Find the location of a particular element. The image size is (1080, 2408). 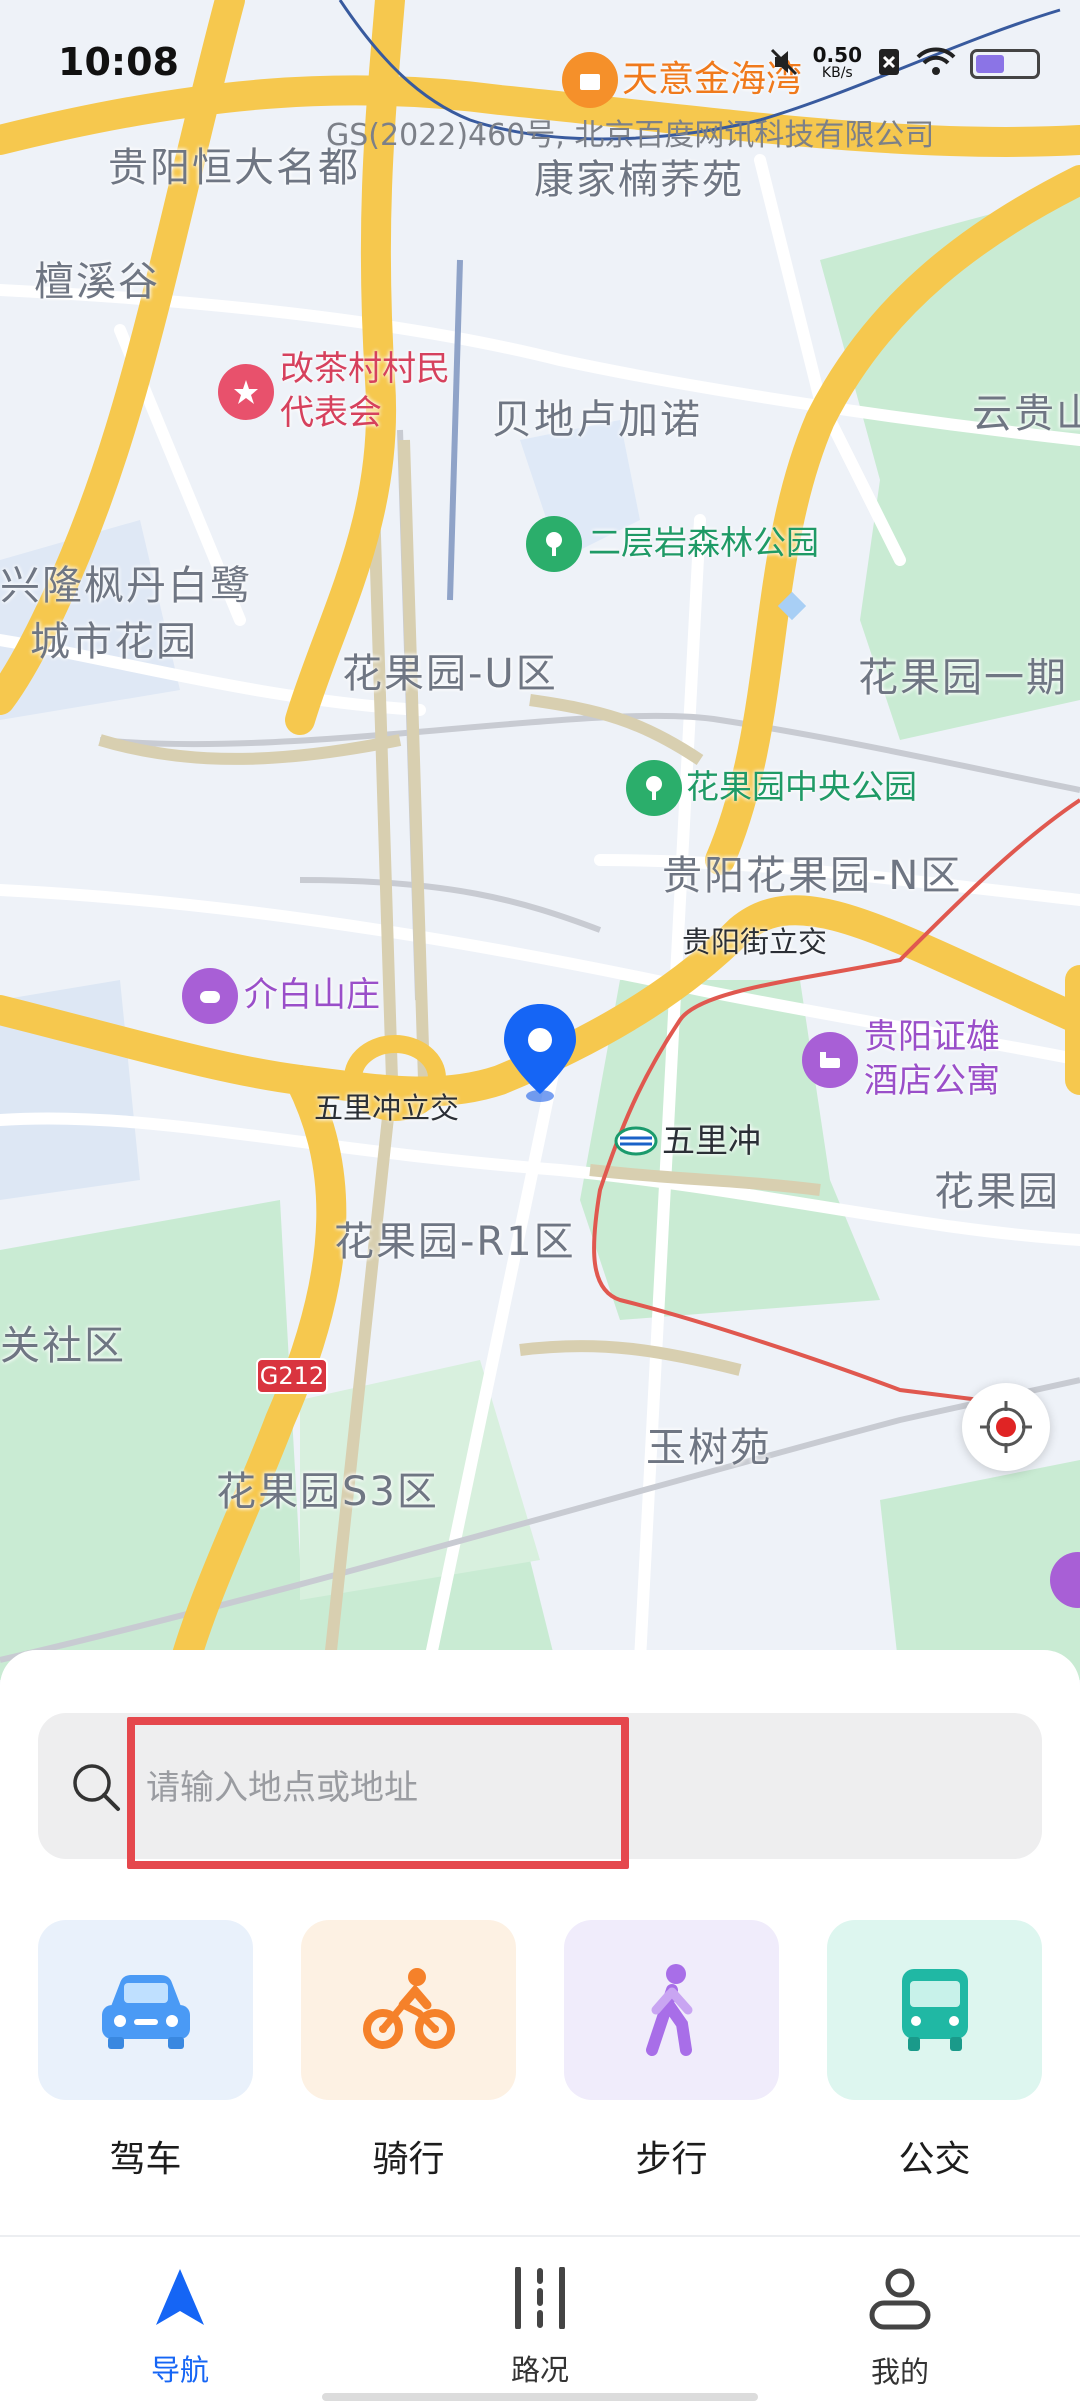

mode-walk-label: 步行 is located at coordinates (671, 2159).